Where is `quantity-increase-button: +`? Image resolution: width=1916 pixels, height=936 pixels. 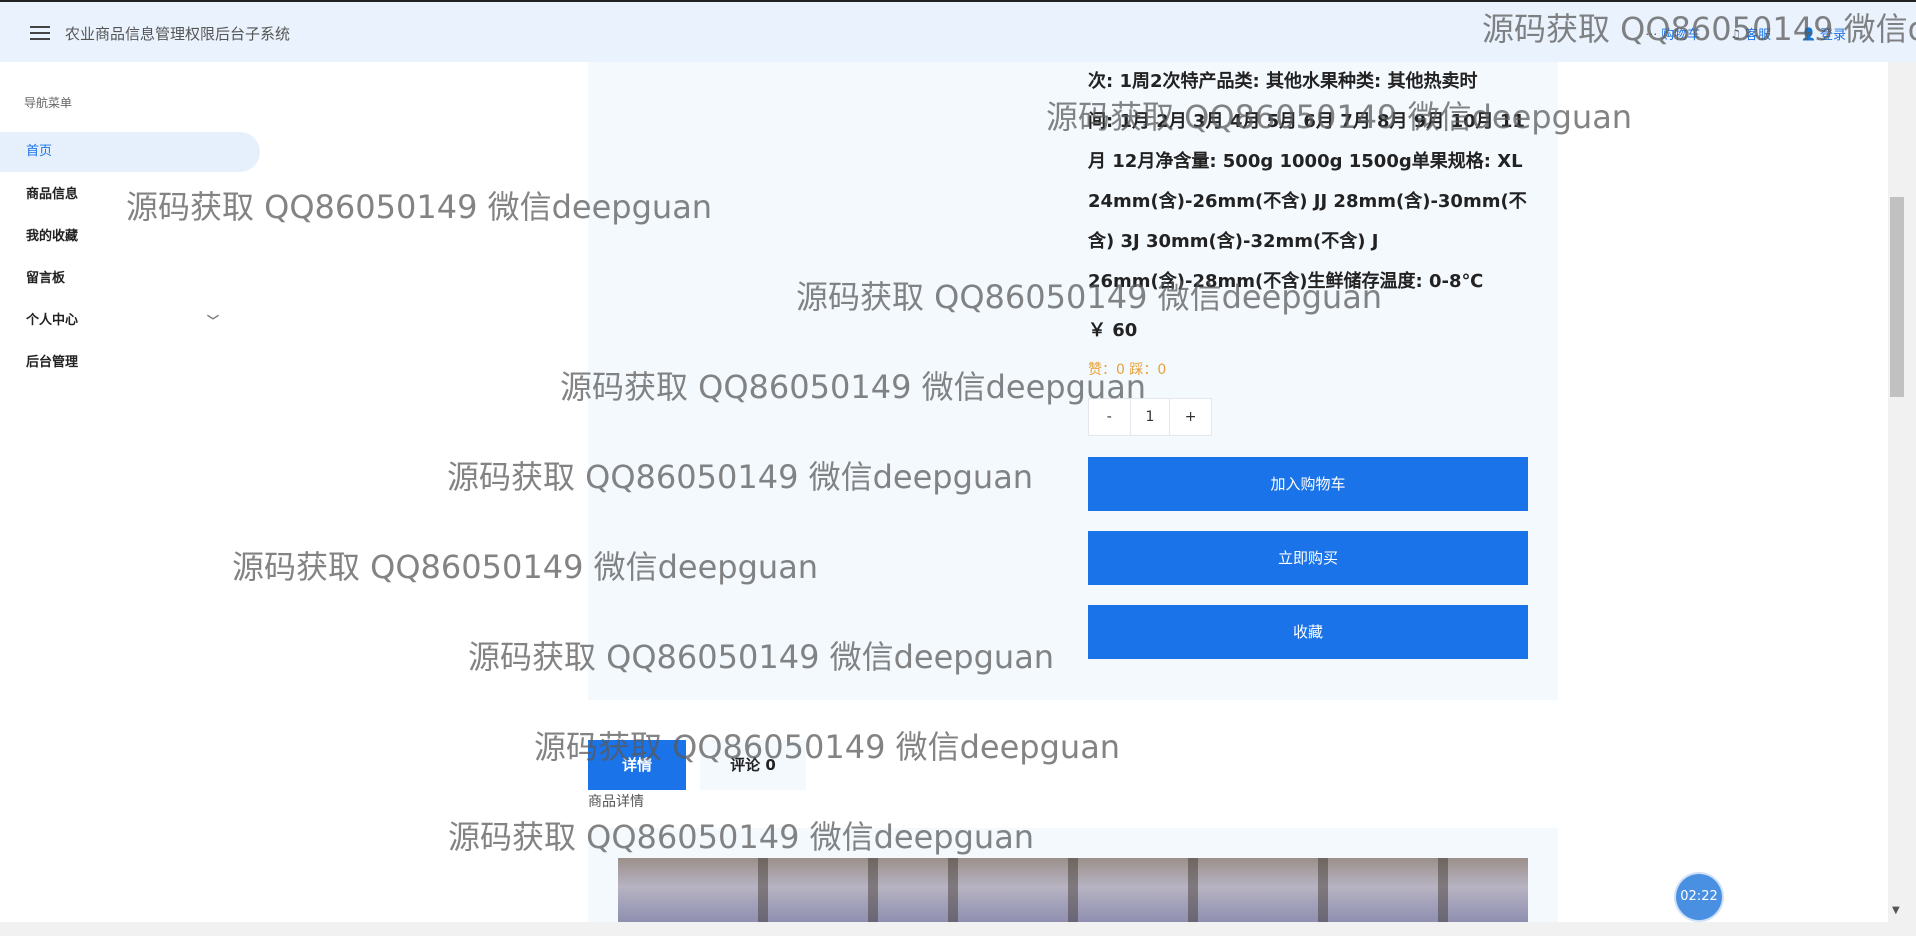
quantity-increase-button: + is located at coordinates (1190, 417).